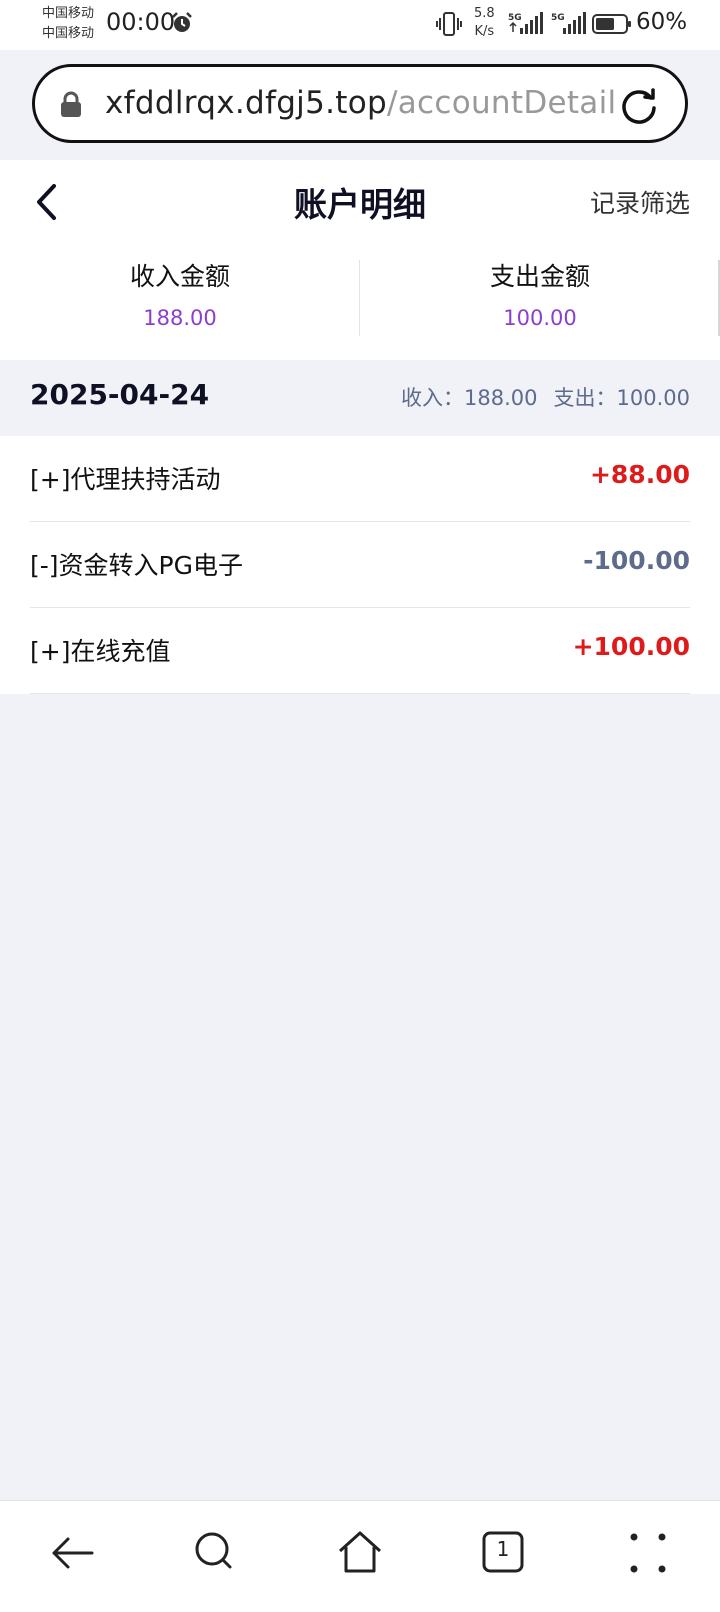 The width and height of the screenshot is (720, 1612). What do you see at coordinates (360, 398) in the screenshot?
I see `date-group-header: 2025-04-24 收入：188.00 支出：100.00` at bounding box center [360, 398].